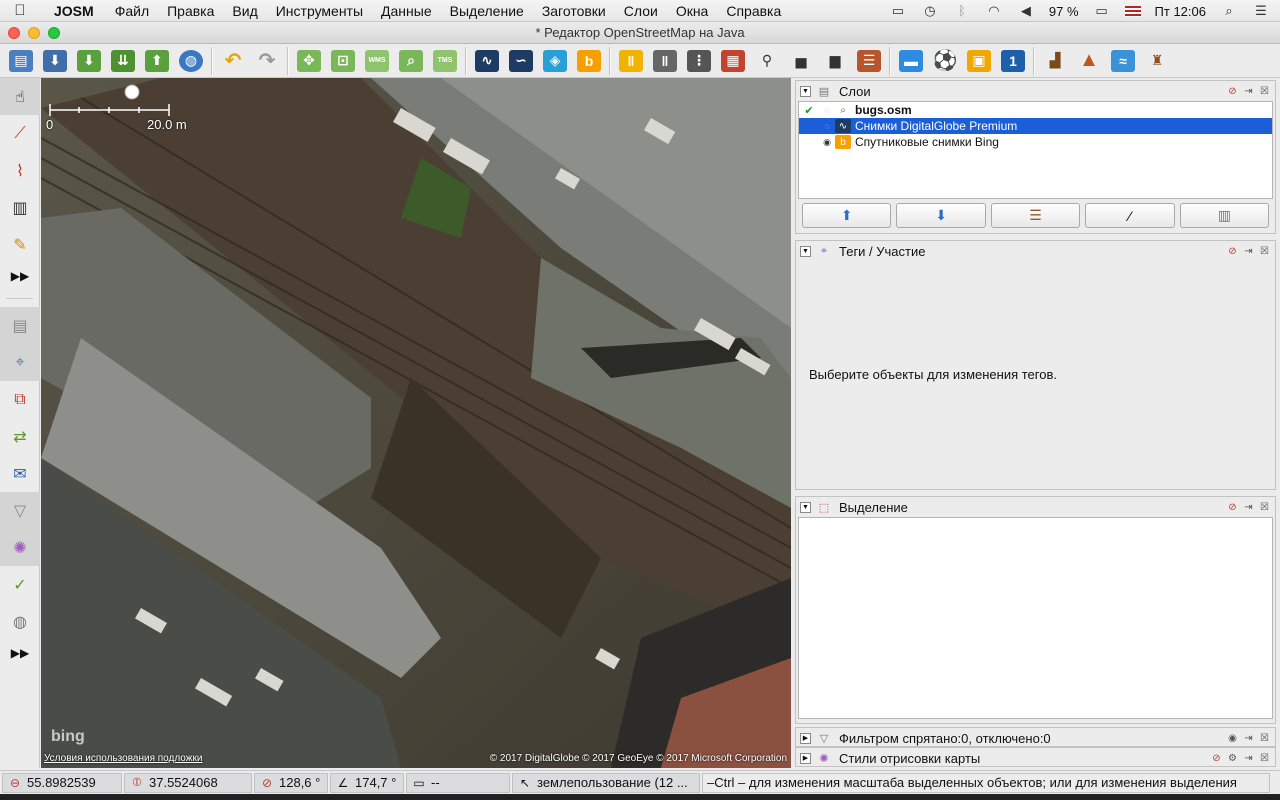 The image size is (1280, 800). I want to click on toggle-map-styles-button: ✺, so click(20, 547).